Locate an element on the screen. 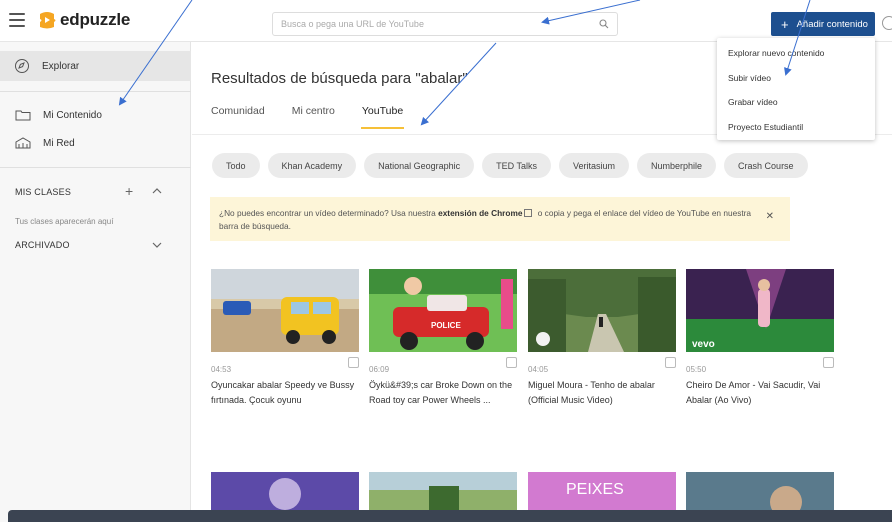 This screenshot has height=522, width=892. edpuzzle-logo-icon is located at coordinates (47, 20).